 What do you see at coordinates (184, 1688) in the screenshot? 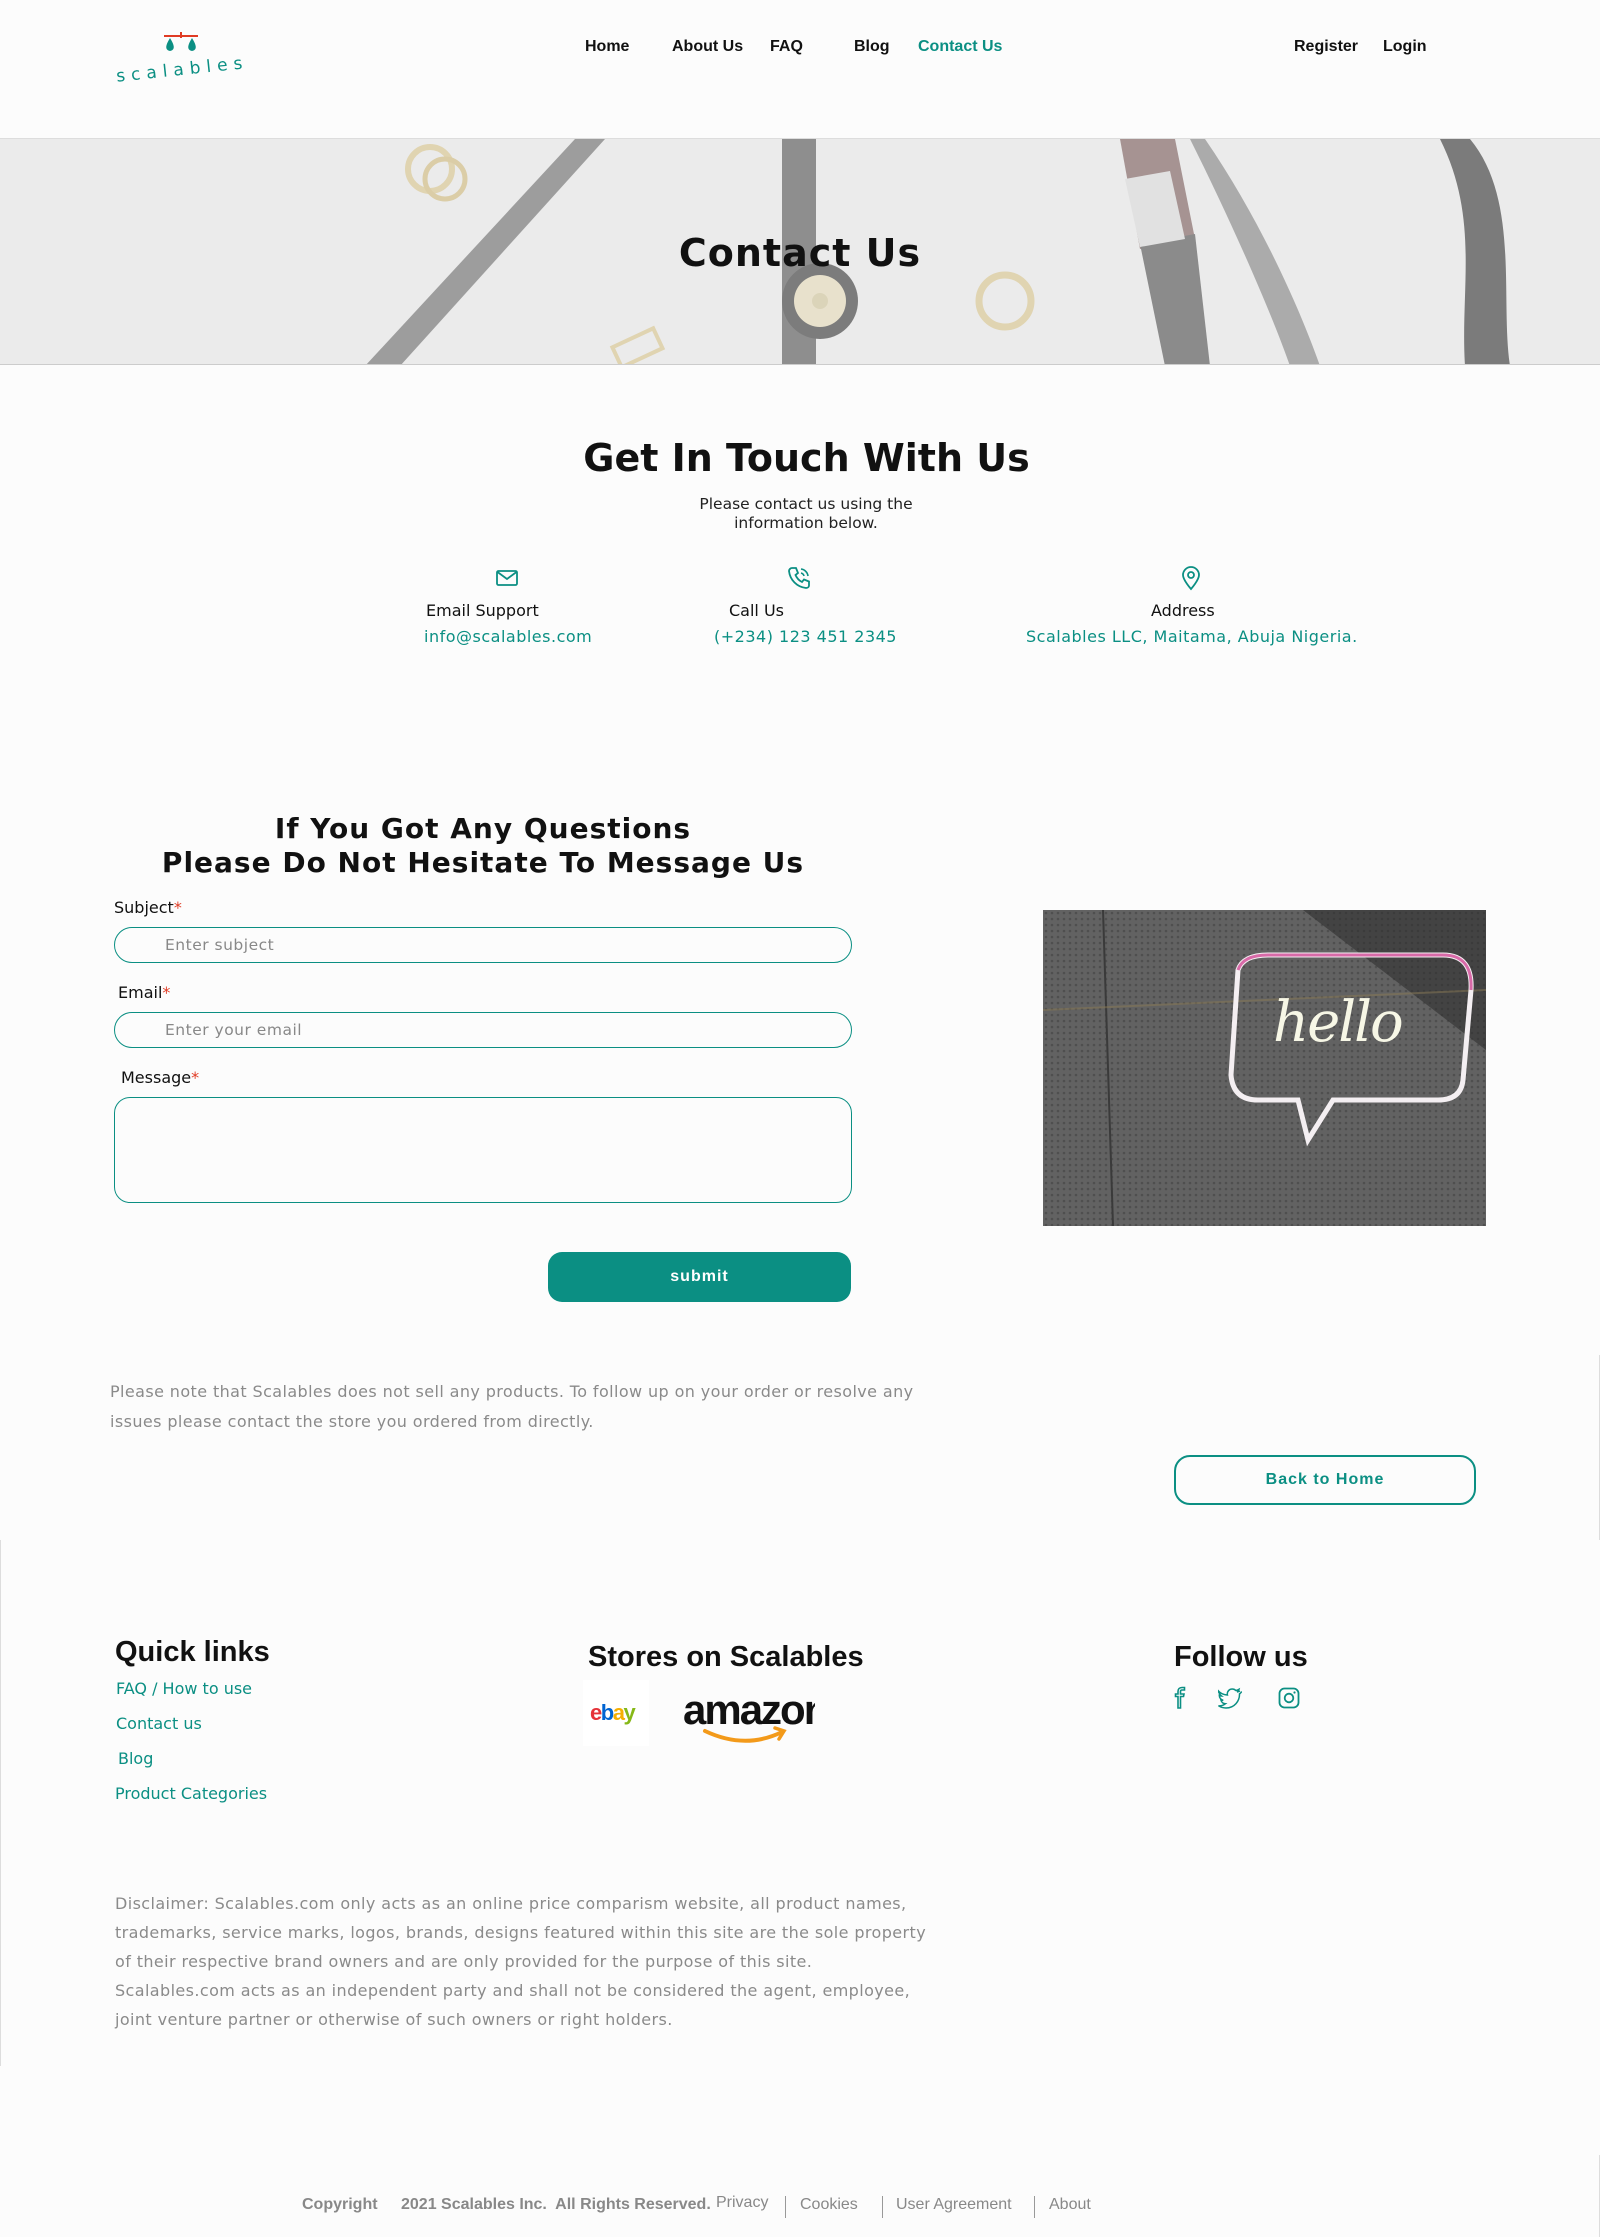
I see `quick-link-faq: FAQ / How to use` at bounding box center [184, 1688].